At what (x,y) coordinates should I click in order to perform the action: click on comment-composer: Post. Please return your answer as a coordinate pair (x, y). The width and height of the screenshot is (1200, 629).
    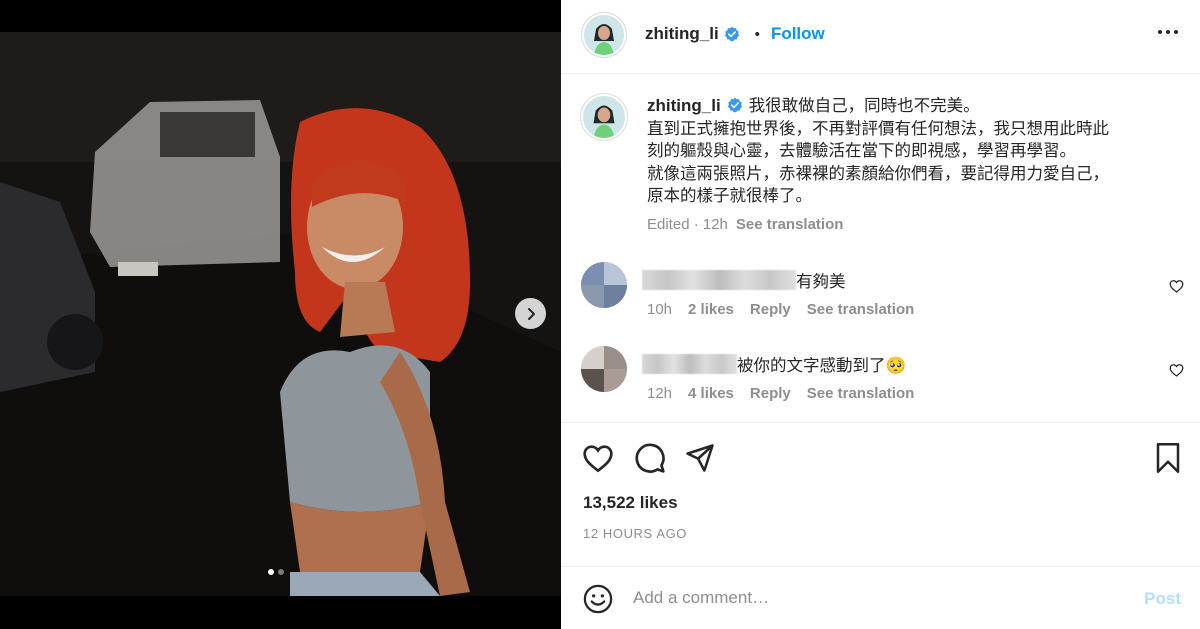
    Looking at the image, I should click on (880, 597).